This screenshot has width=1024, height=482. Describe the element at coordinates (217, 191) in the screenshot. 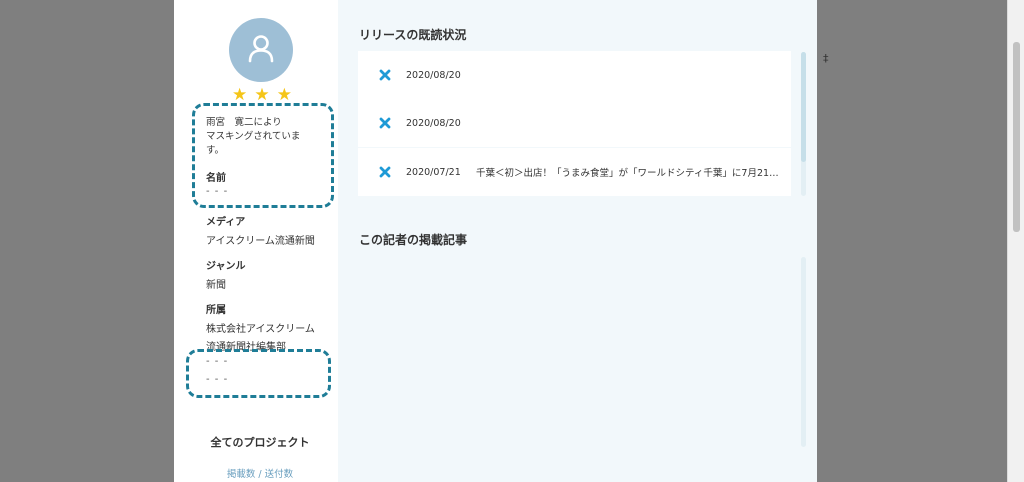

I see `name-value: - - -` at that location.